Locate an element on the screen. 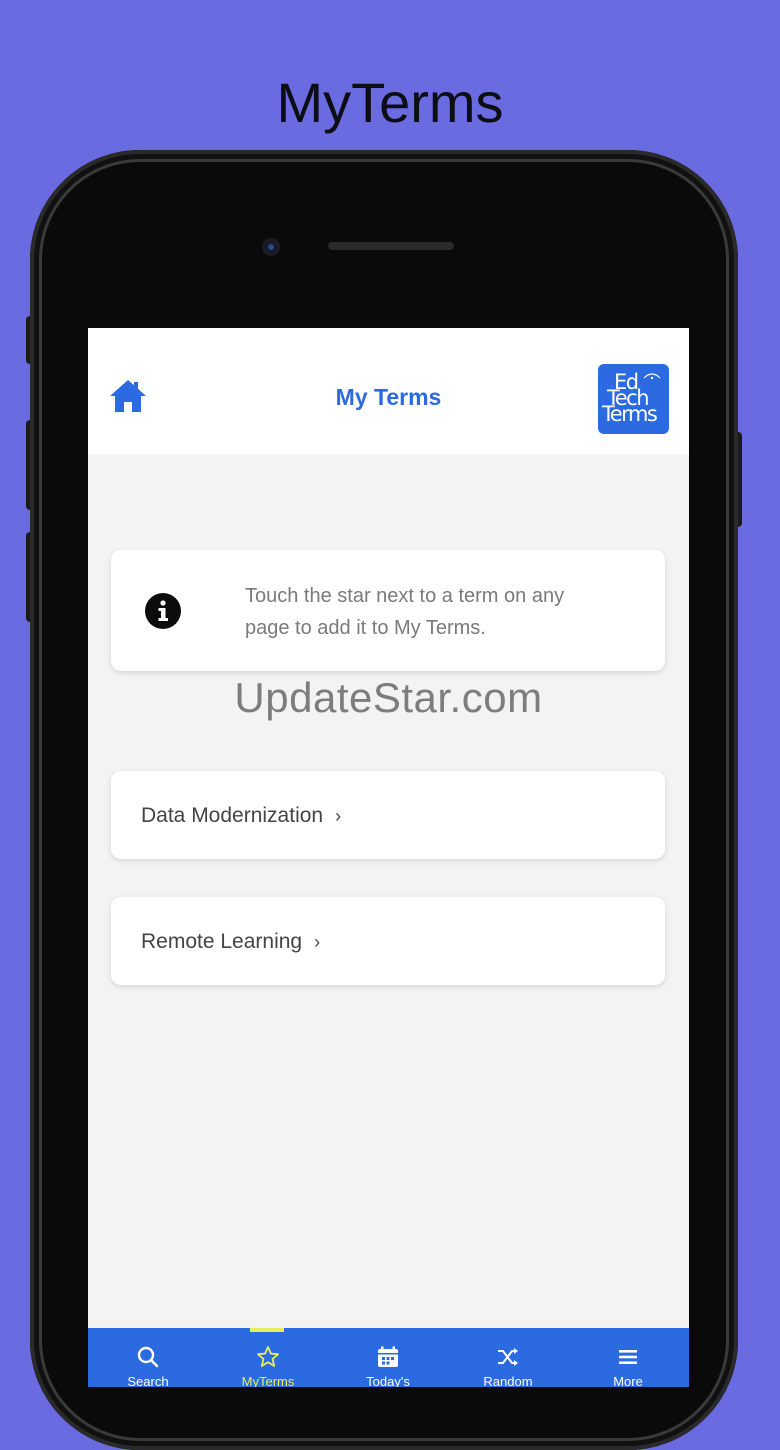 The height and width of the screenshot is (1450, 780). front-camera is located at coordinates (271, 247).